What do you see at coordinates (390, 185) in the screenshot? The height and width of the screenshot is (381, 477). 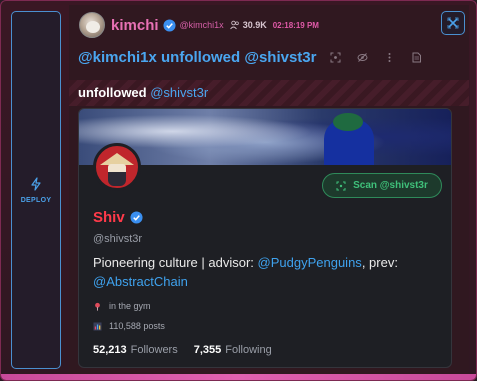 I see `scan-button-label: Scan @shivst3r` at bounding box center [390, 185].